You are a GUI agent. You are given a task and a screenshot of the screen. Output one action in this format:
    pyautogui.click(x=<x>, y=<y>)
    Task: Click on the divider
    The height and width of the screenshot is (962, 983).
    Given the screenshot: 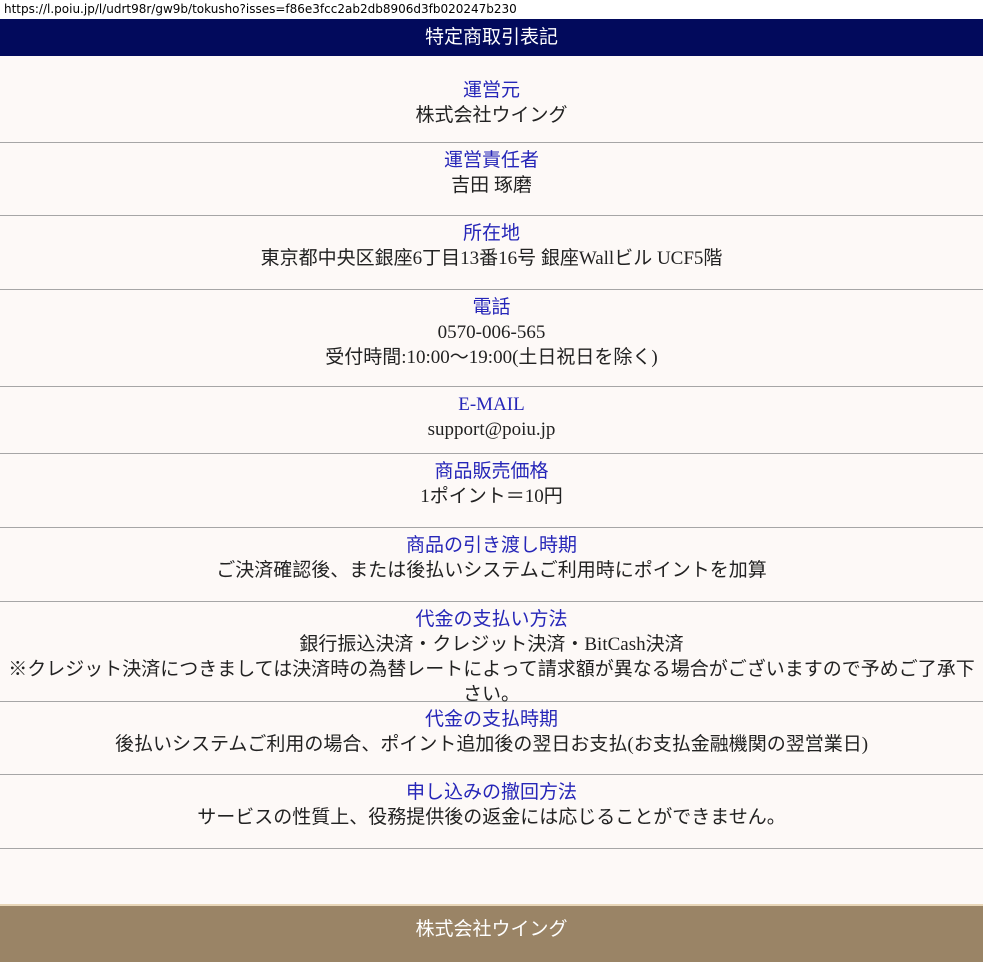 What is the action you would take?
    pyautogui.click(x=491, y=905)
    